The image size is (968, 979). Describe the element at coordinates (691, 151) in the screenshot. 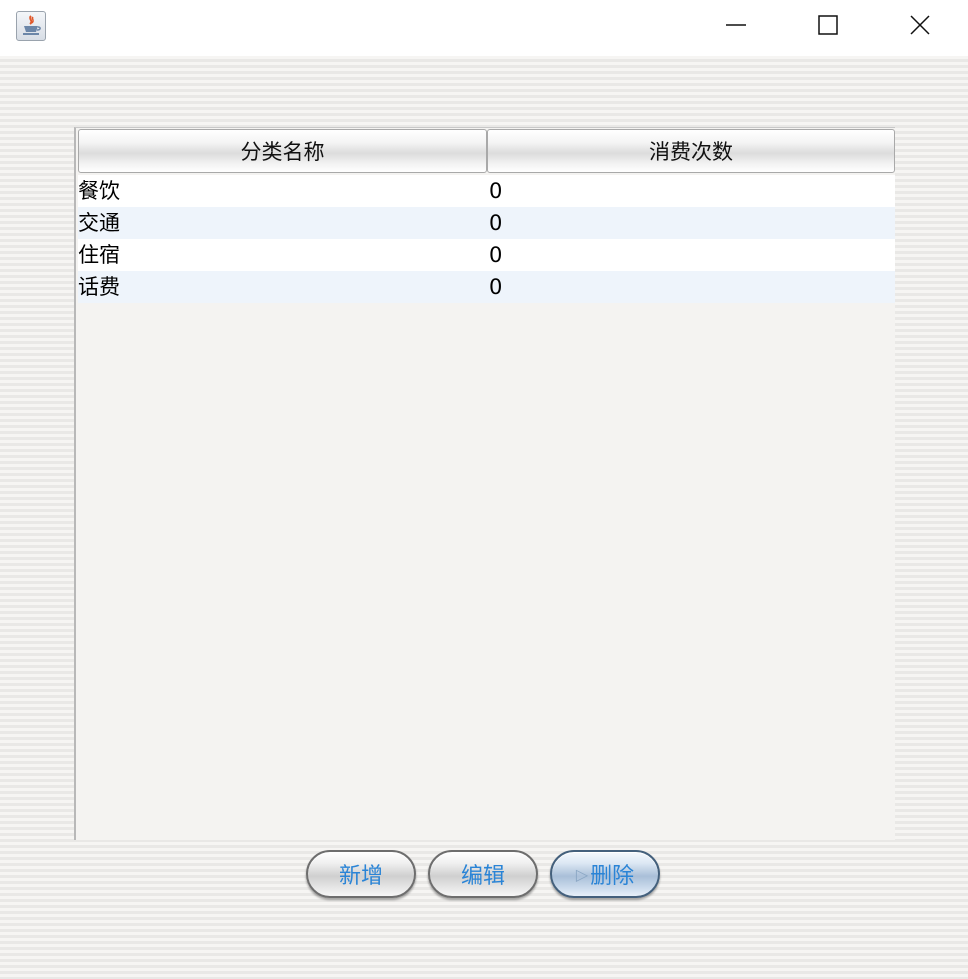

I see `column-header-consumption-count: 消费次数` at that location.